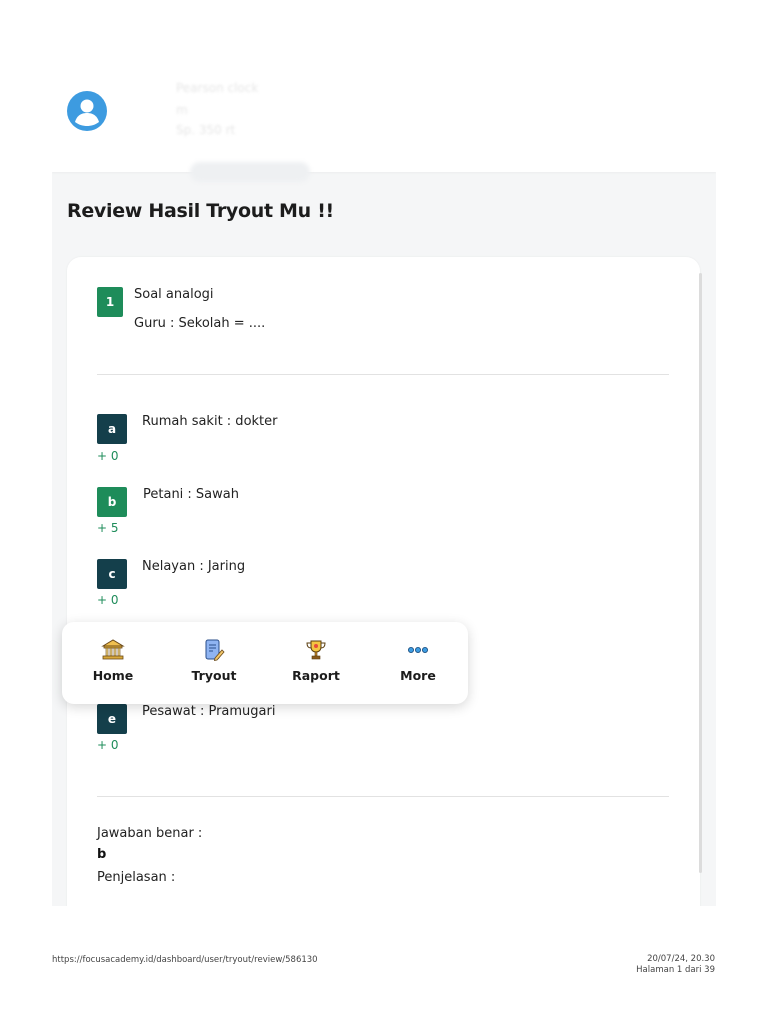 This screenshot has height=1024, width=768. I want to click on option-b-score: + 5, so click(108, 528).